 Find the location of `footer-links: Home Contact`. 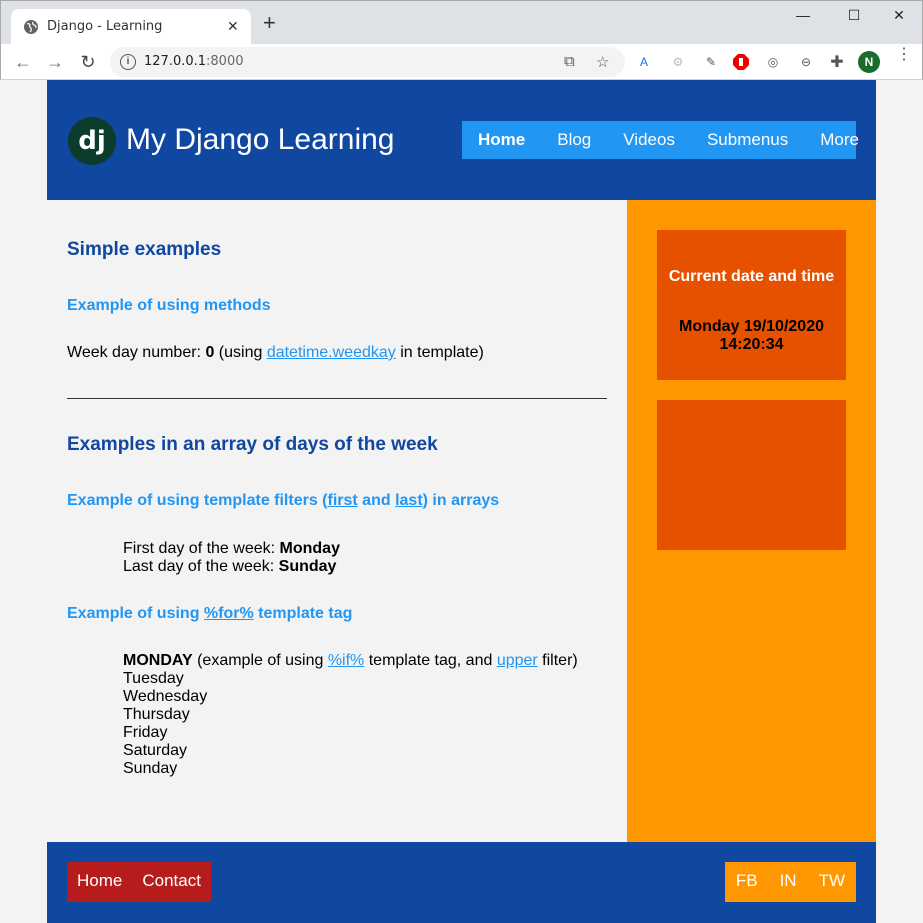

footer-links: Home Contact is located at coordinates (139, 882).